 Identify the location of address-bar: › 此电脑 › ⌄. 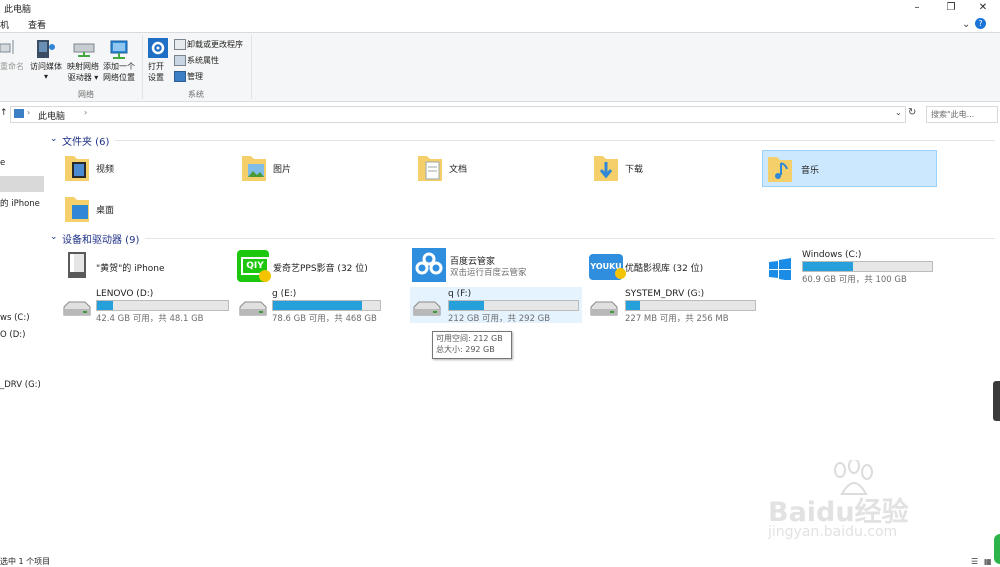
(458, 114).